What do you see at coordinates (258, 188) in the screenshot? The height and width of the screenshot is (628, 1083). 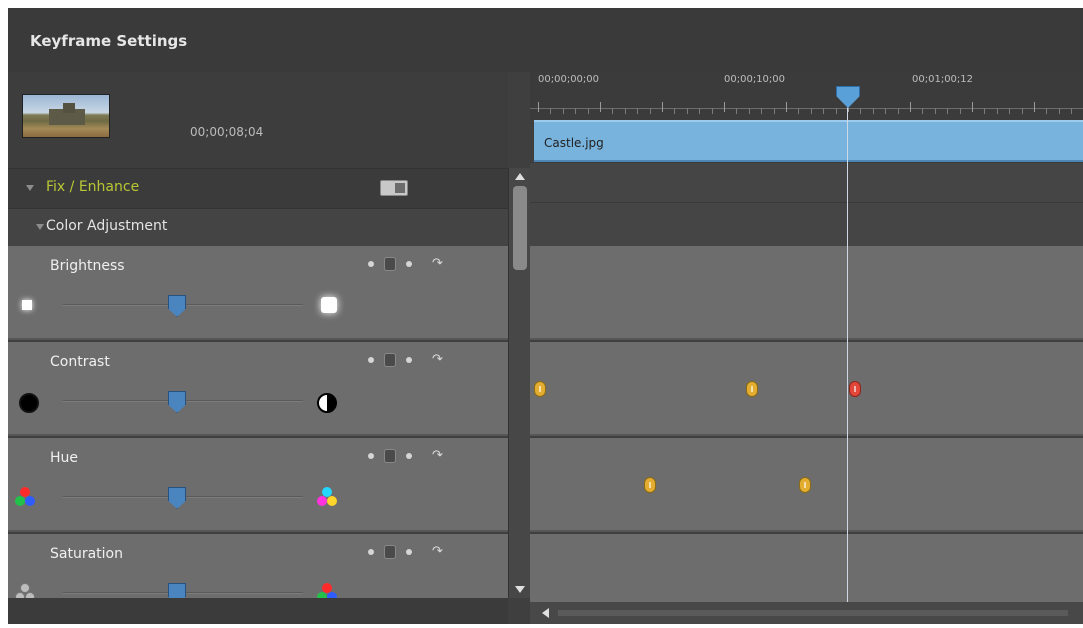 I see `section-fix-enhance: Fix / Enhance` at bounding box center [258, 188].